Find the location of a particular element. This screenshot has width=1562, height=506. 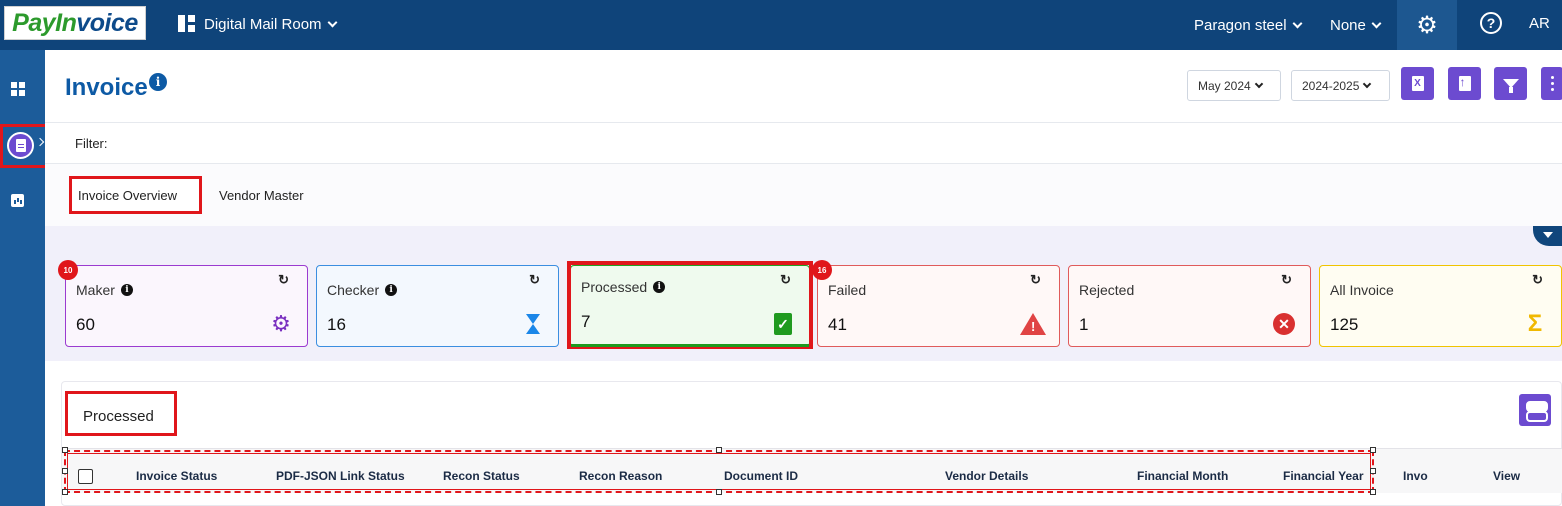

brand-logo: PayIn v oice is located at coordinates (75, 23).